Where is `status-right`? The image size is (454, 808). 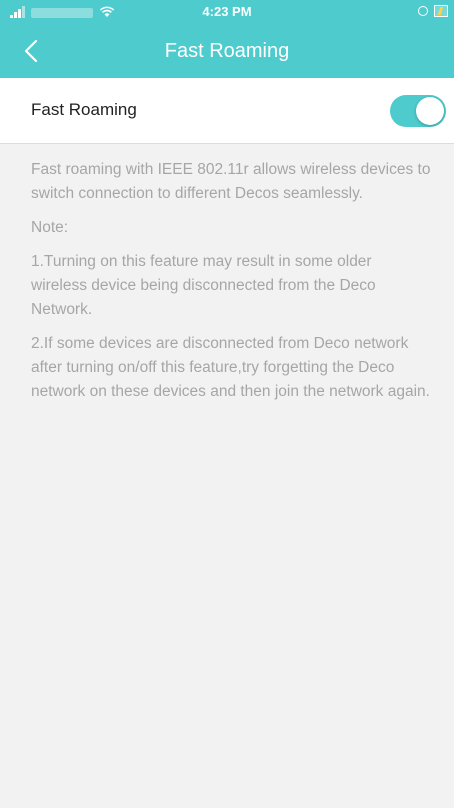 status-right is located at coordinates (433, 11).